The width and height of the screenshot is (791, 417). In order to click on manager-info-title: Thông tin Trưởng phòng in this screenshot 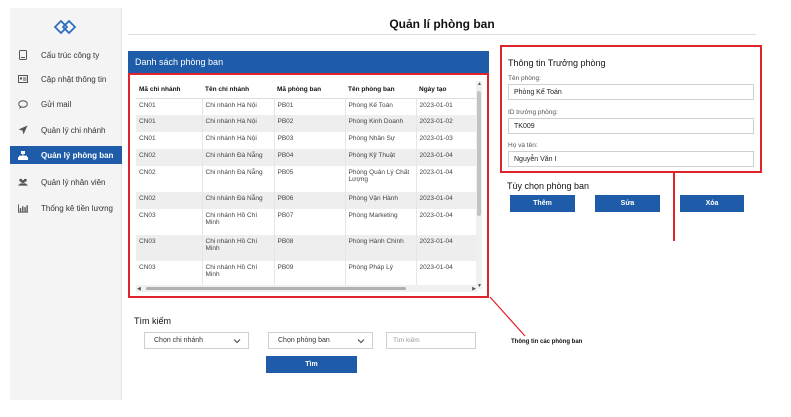, I will do `click(557, 63)`.